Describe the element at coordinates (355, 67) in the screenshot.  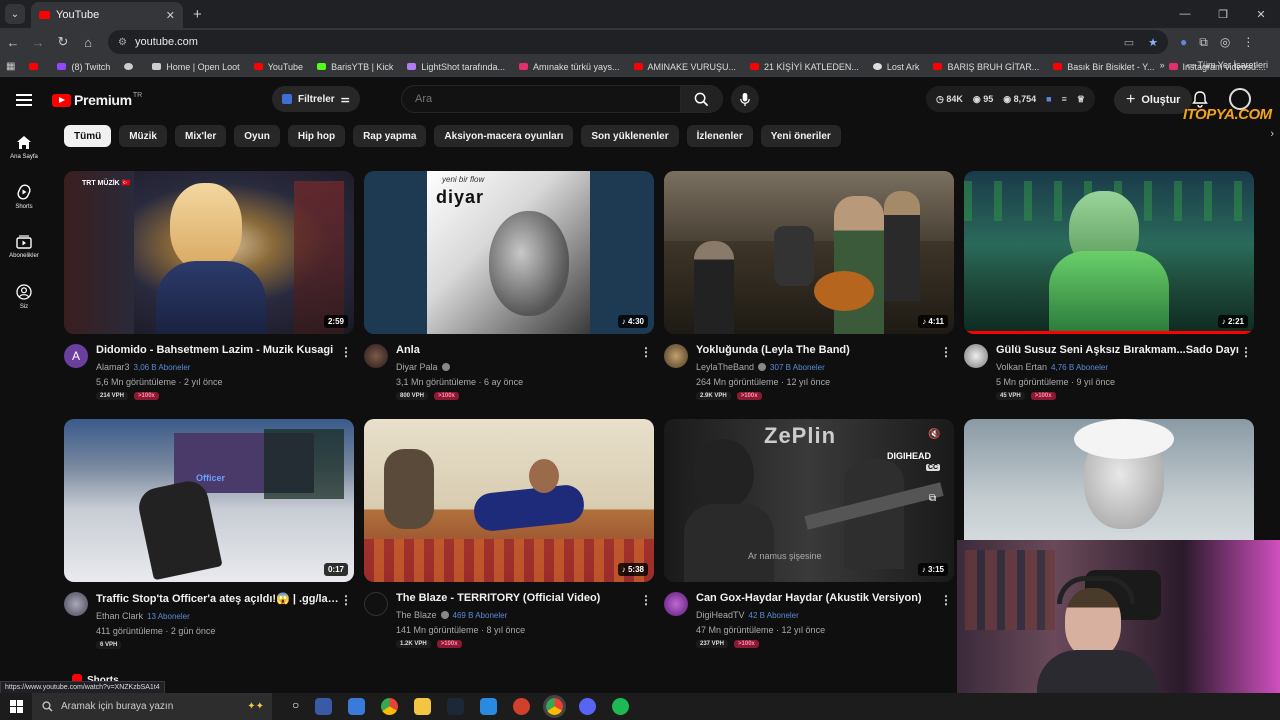
I see `bookmark-item: BarisYTB | Kick` at that location.